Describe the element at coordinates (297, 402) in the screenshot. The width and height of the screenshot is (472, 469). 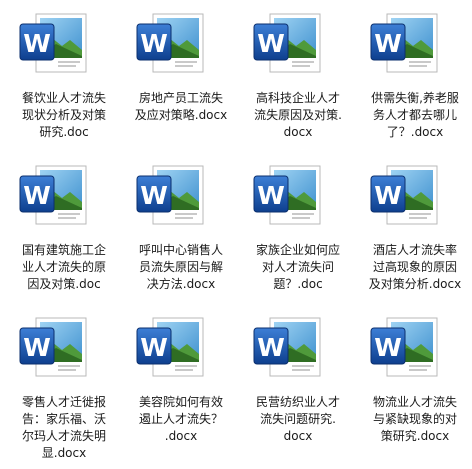
I see `file-name-line: 民营纺织业人才` at that location.